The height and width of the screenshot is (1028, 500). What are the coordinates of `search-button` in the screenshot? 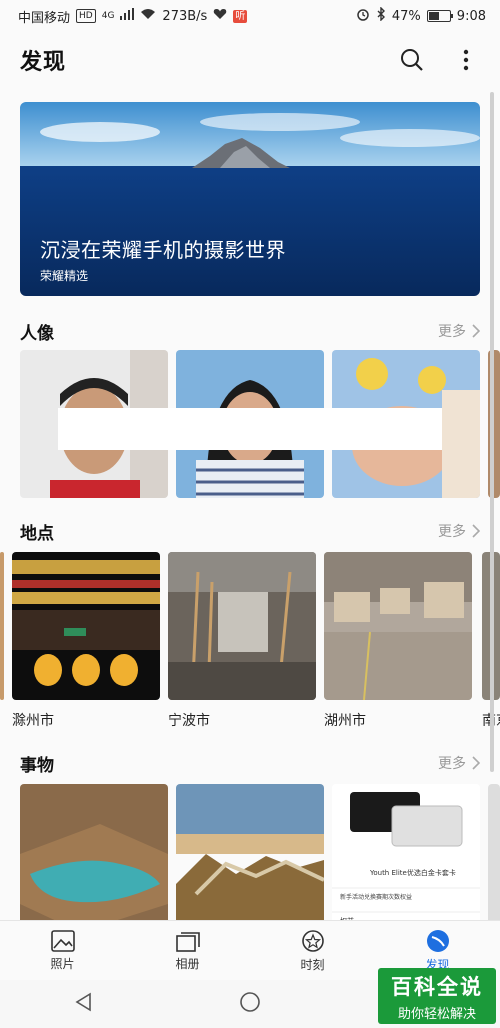 It's located at (412, 60).